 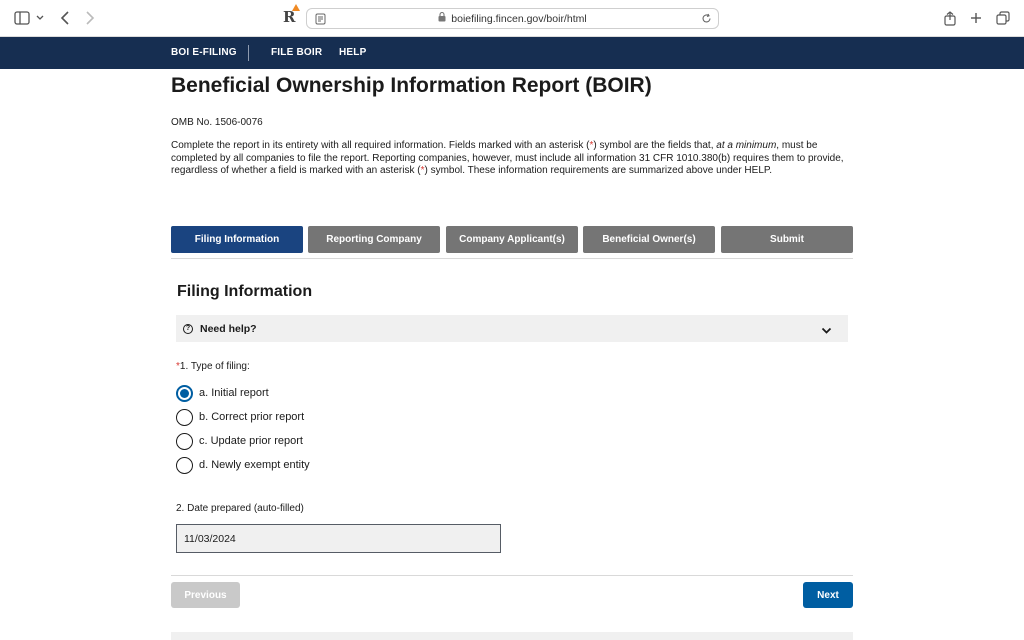 I want to click on section-title: Filing Information, so click(x=245, y=291).